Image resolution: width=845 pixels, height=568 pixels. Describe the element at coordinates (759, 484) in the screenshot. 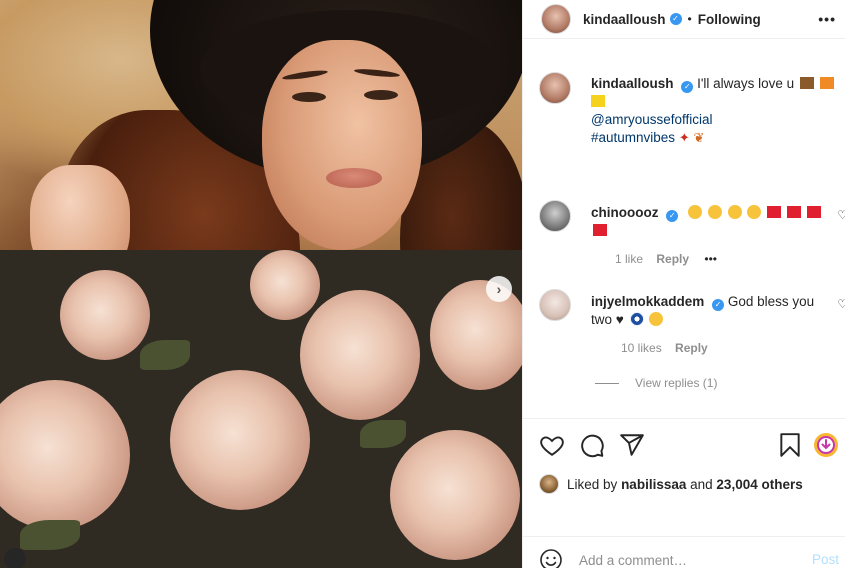

I see `liked-by-others: 23,004 others` at that location.